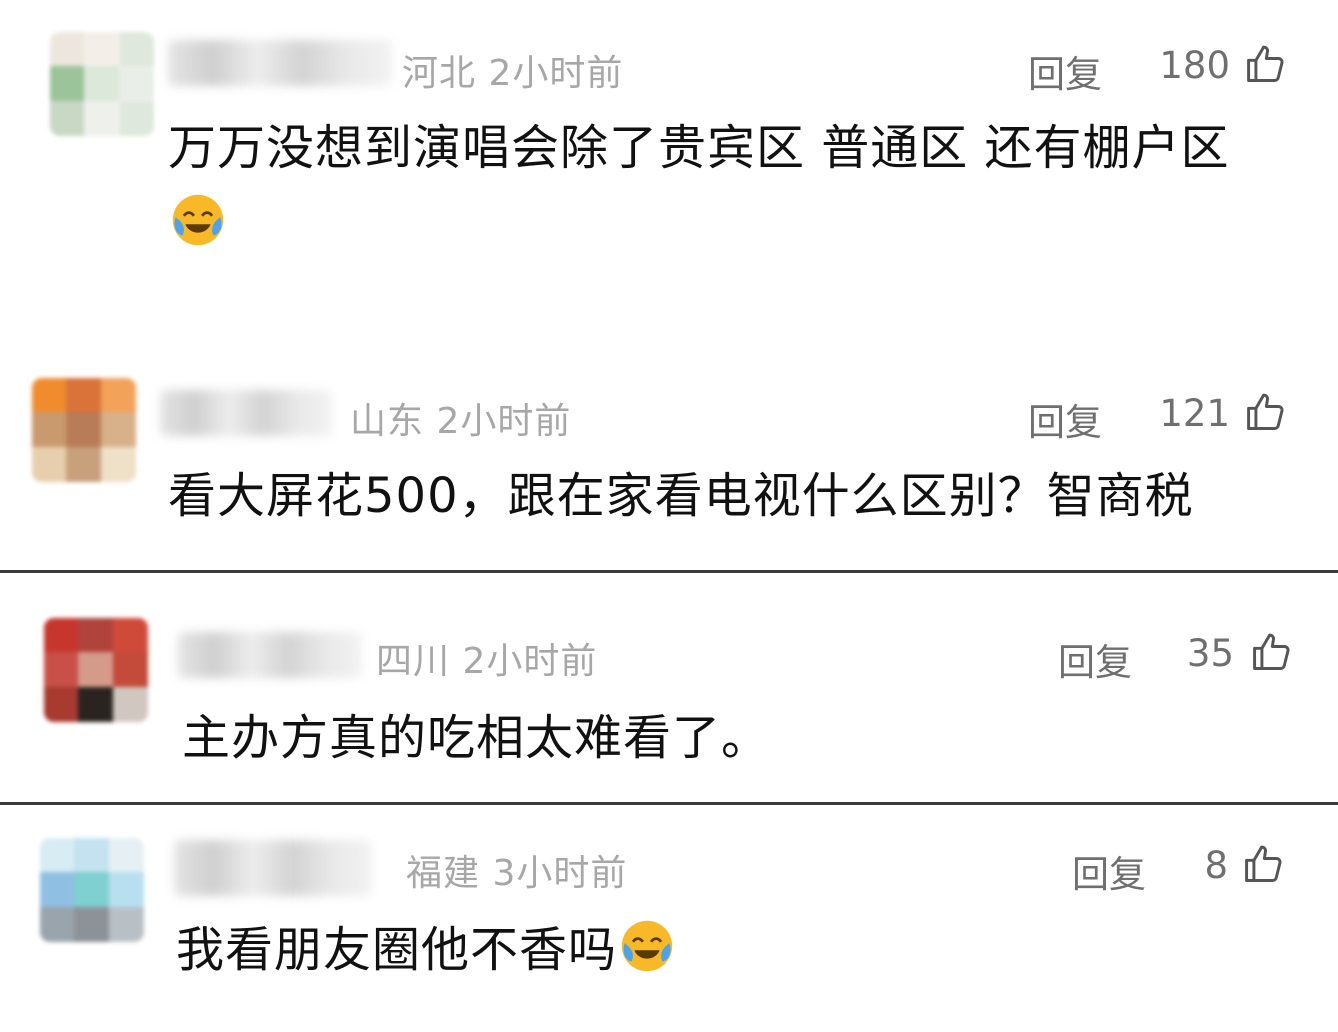 The image size is (1338, 1032). Describe the element at coordinates (726, 950) in the screenshot. I see `comment-text: 我看朋友圈他不香吗` at that location.